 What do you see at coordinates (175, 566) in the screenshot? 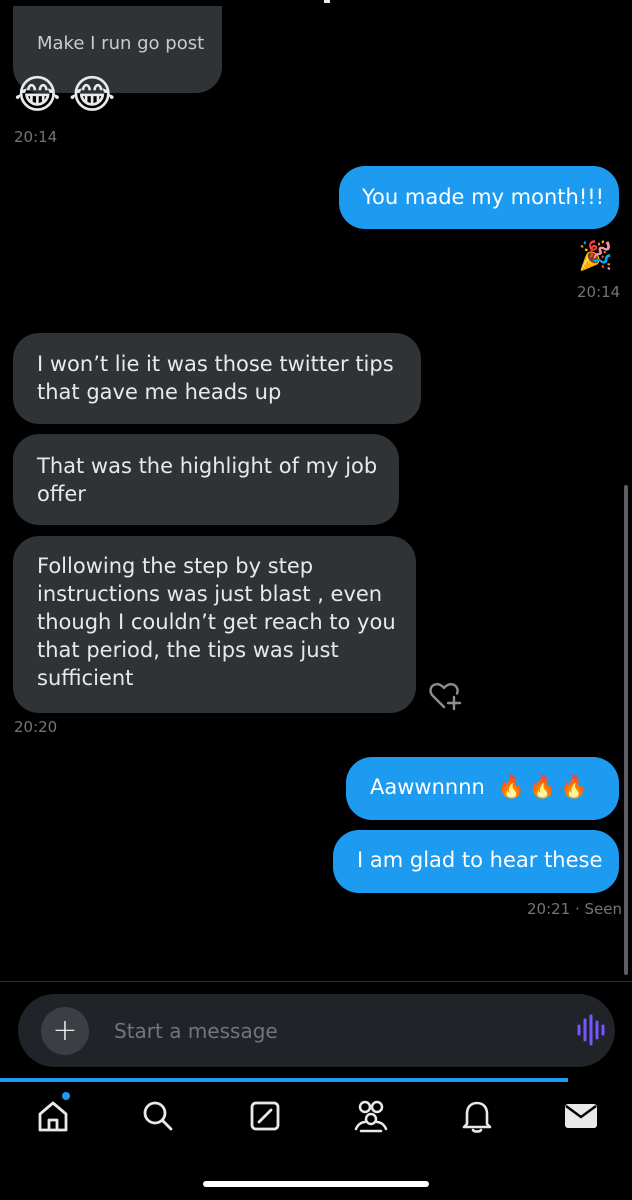
I see `message-line: Following the step by step` at bounding box center [175, 566].